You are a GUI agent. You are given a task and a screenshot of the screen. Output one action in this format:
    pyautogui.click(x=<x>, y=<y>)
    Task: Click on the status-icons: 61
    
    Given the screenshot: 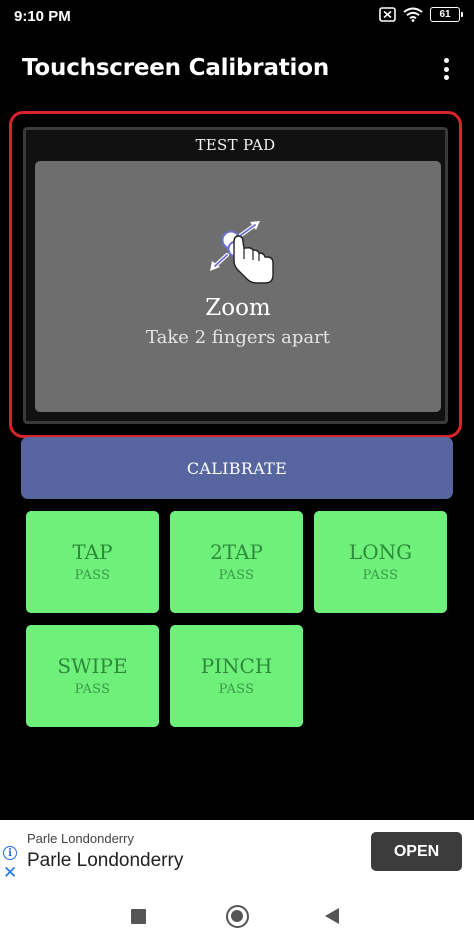 What is the action you would take?
    pyautogui.click(x=421, y=14)
    